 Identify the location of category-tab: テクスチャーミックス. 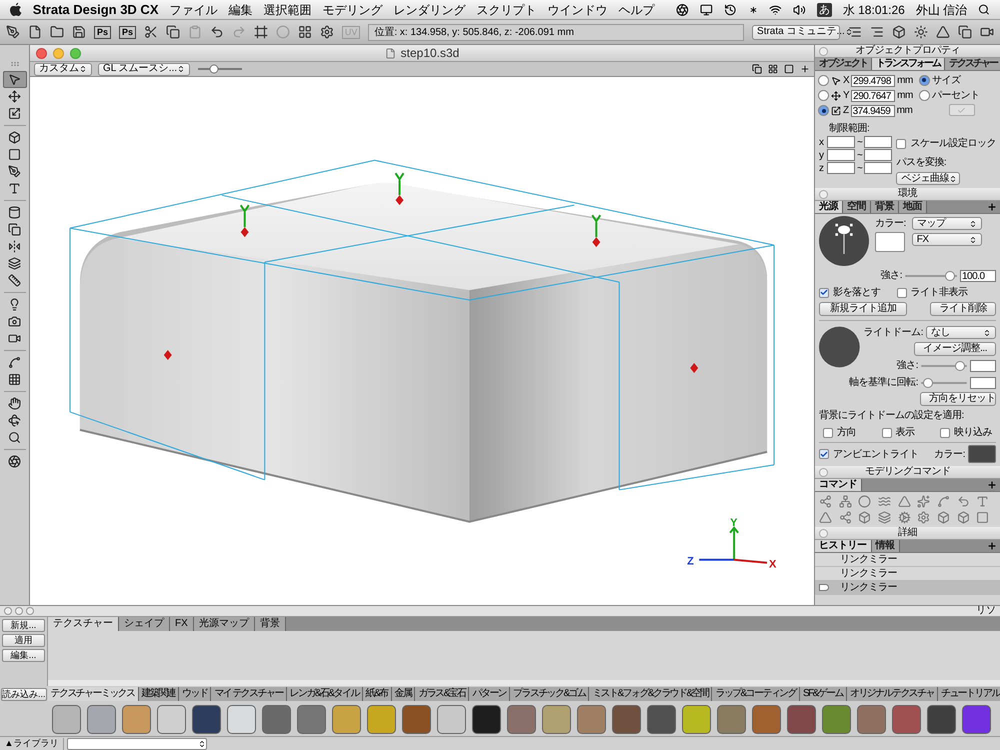
(93, 694).